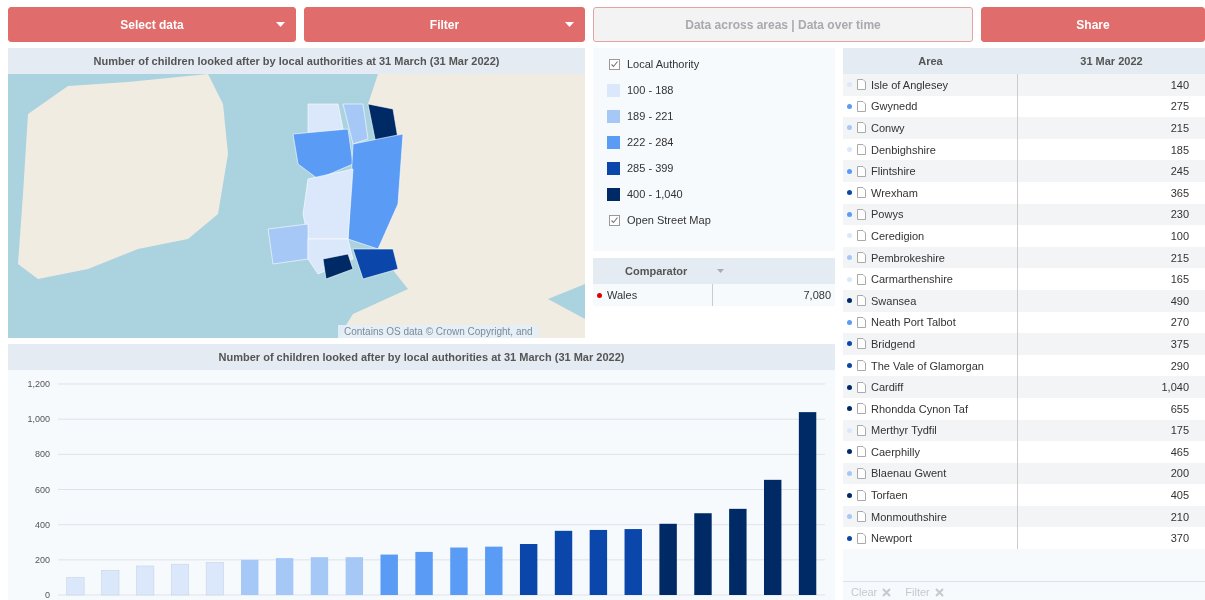 Image resolution: width=1205 pixels, height=600 pixels. What do you see at coordinates (296, 61) in the screenshot?
I see `map-title: Number of children looked after by local authorities at 31 March (31 Mar 2022)` at bounding box center [296, 61].